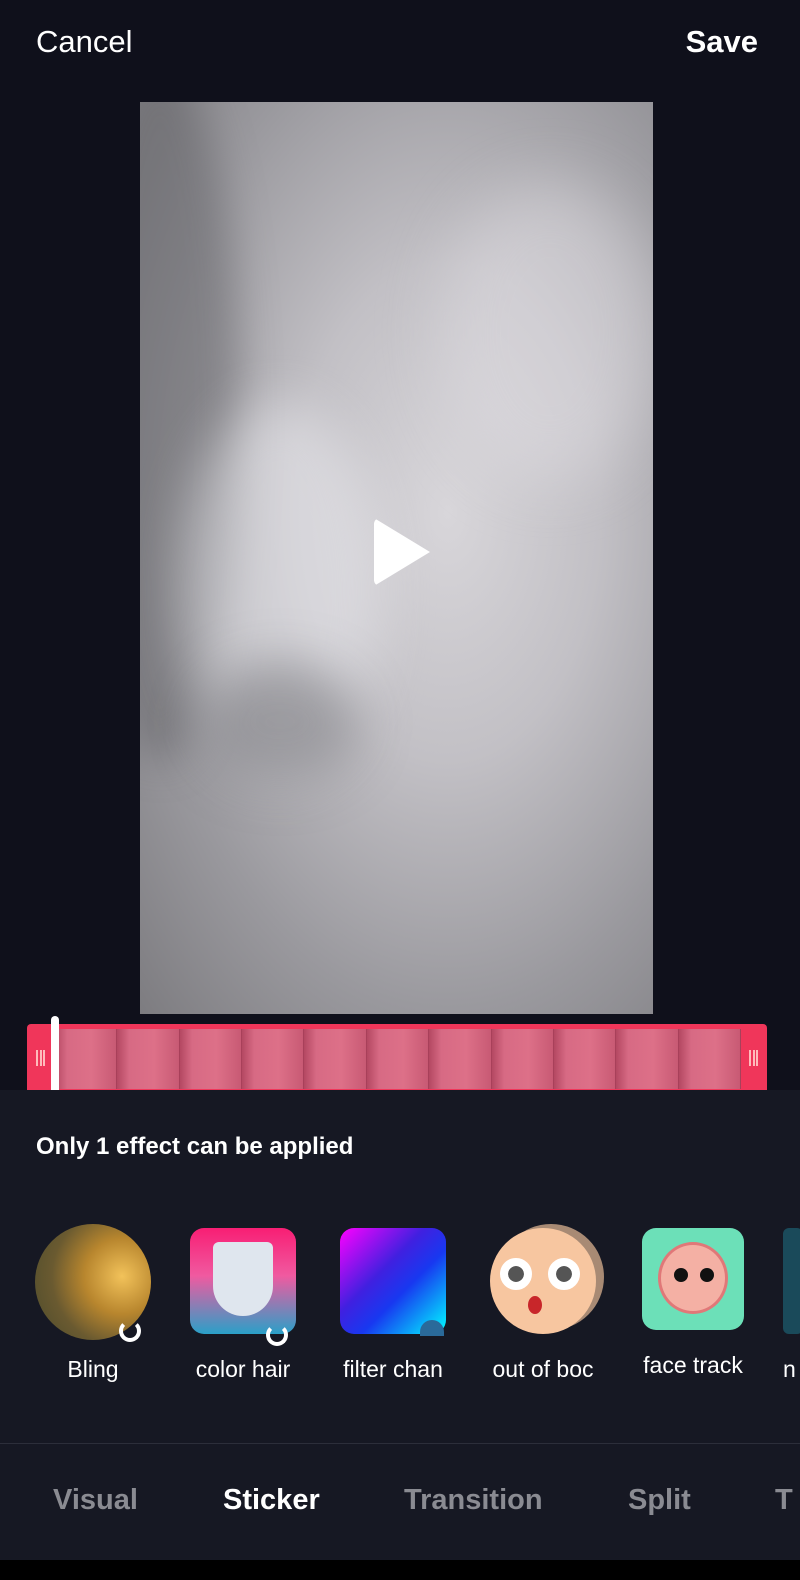 The height and width of the screenshot is (1580, 800). I want to click on timeline-strip, so click(397, 1059).